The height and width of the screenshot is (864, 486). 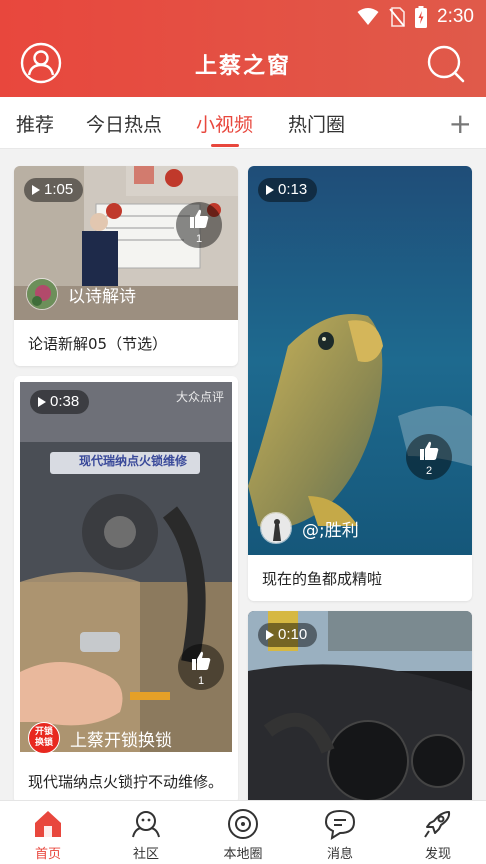 I want to click on video-duration: 0:38, so click(x=60, y=402).